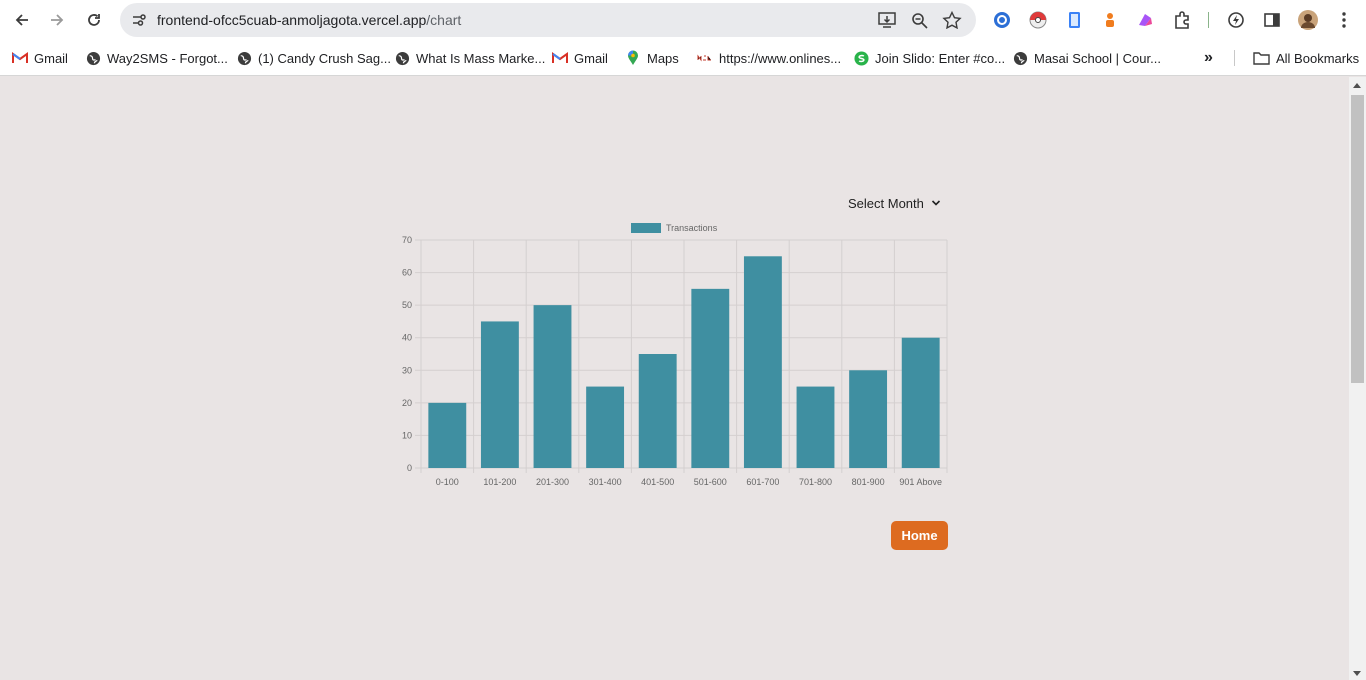 This screenshot has height=680, width=1366. Describe the element at coordinates (1357, 85) in the screenshot. I see `scroll-up-arrow-icon` at that location.